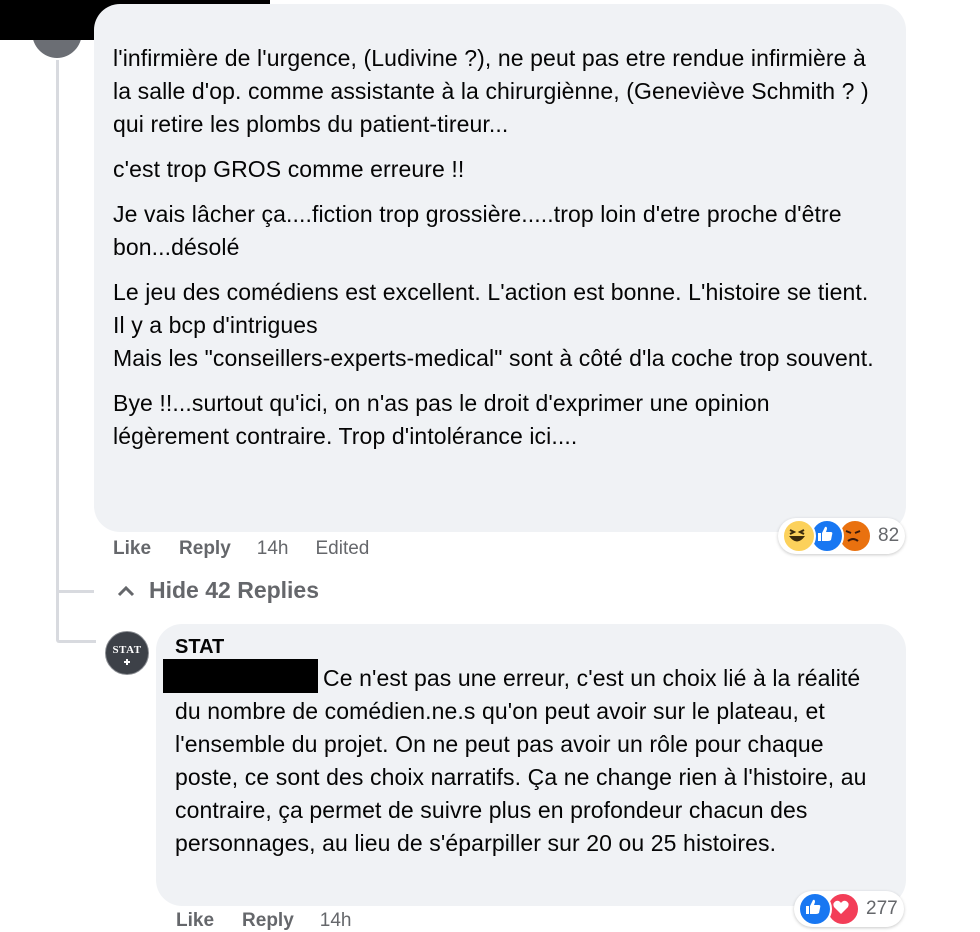 The height and width of the screenshot is (932, 980). I want to click on reply-thread-line, so click(57, 615).